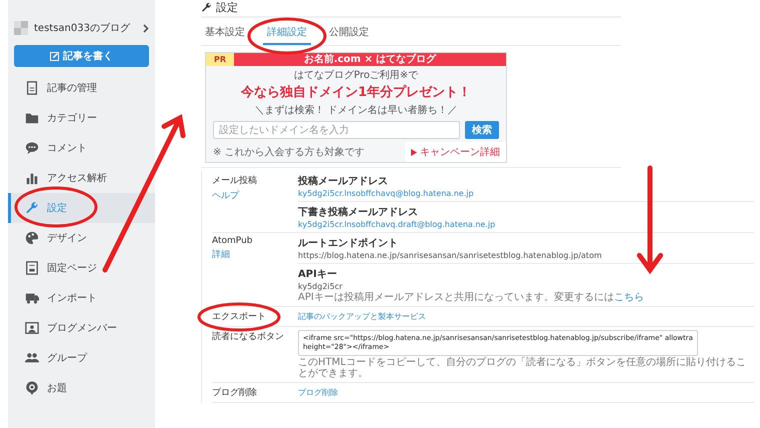 The image size is (760, 428). What do you see at coordinates (318, 274) in the screenshot?
I see `setting-title: APIキー` at bounding box center [318, 274].